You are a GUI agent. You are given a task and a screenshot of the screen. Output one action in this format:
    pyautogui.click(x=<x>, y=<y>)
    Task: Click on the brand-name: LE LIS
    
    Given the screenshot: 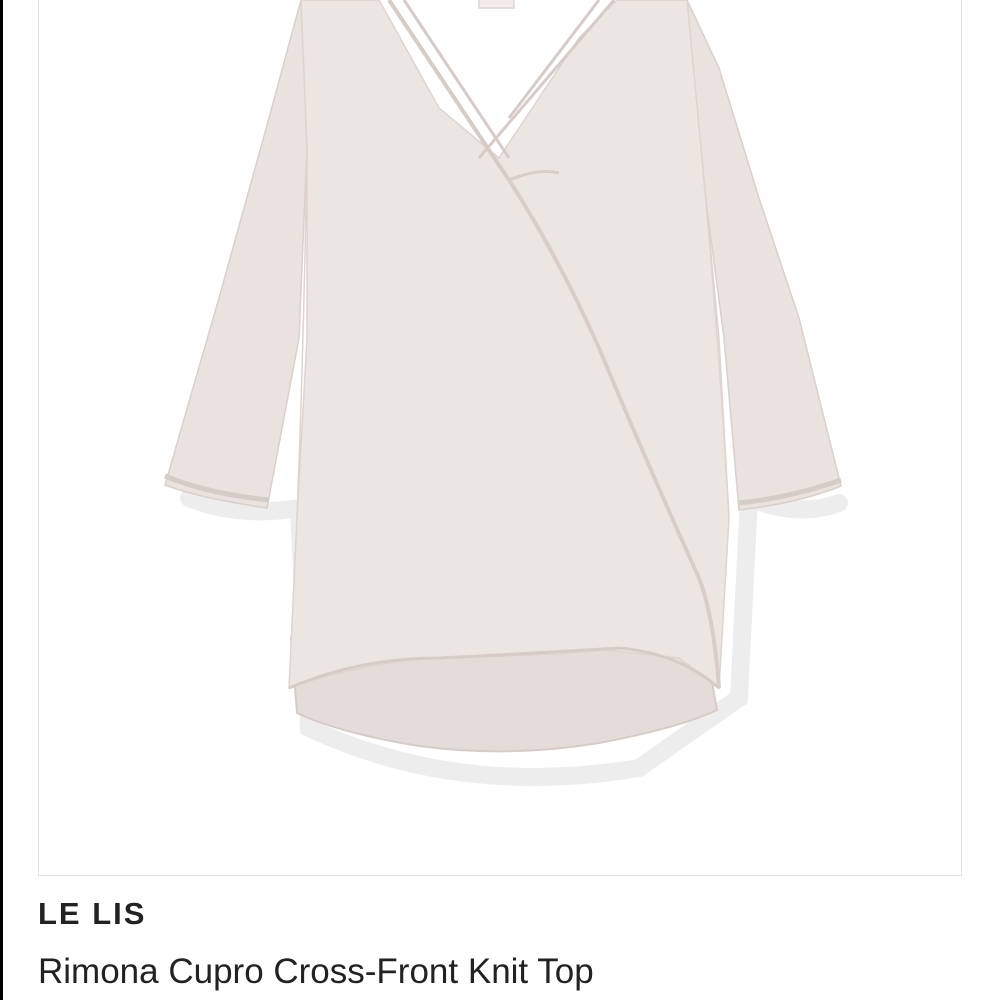 What is the action you would take?
    pyautogui.click(x=92, y=913)
    